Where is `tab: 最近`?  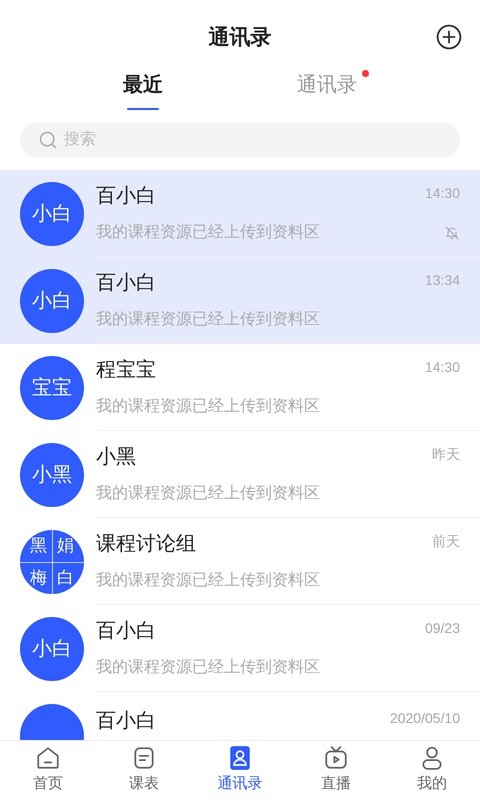 tab: 最近 is located at coordinates (143, 90).